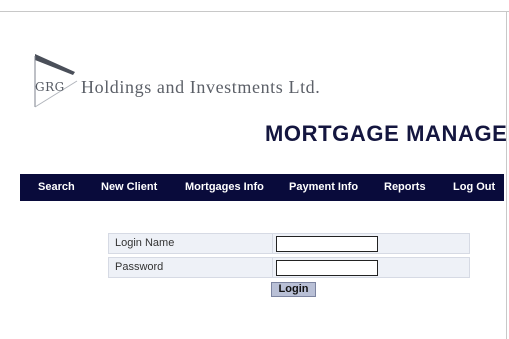 This screenshot has width=509, height=339. I want to click on nav-item-payment-info: Payment Info, so click(323, 187).